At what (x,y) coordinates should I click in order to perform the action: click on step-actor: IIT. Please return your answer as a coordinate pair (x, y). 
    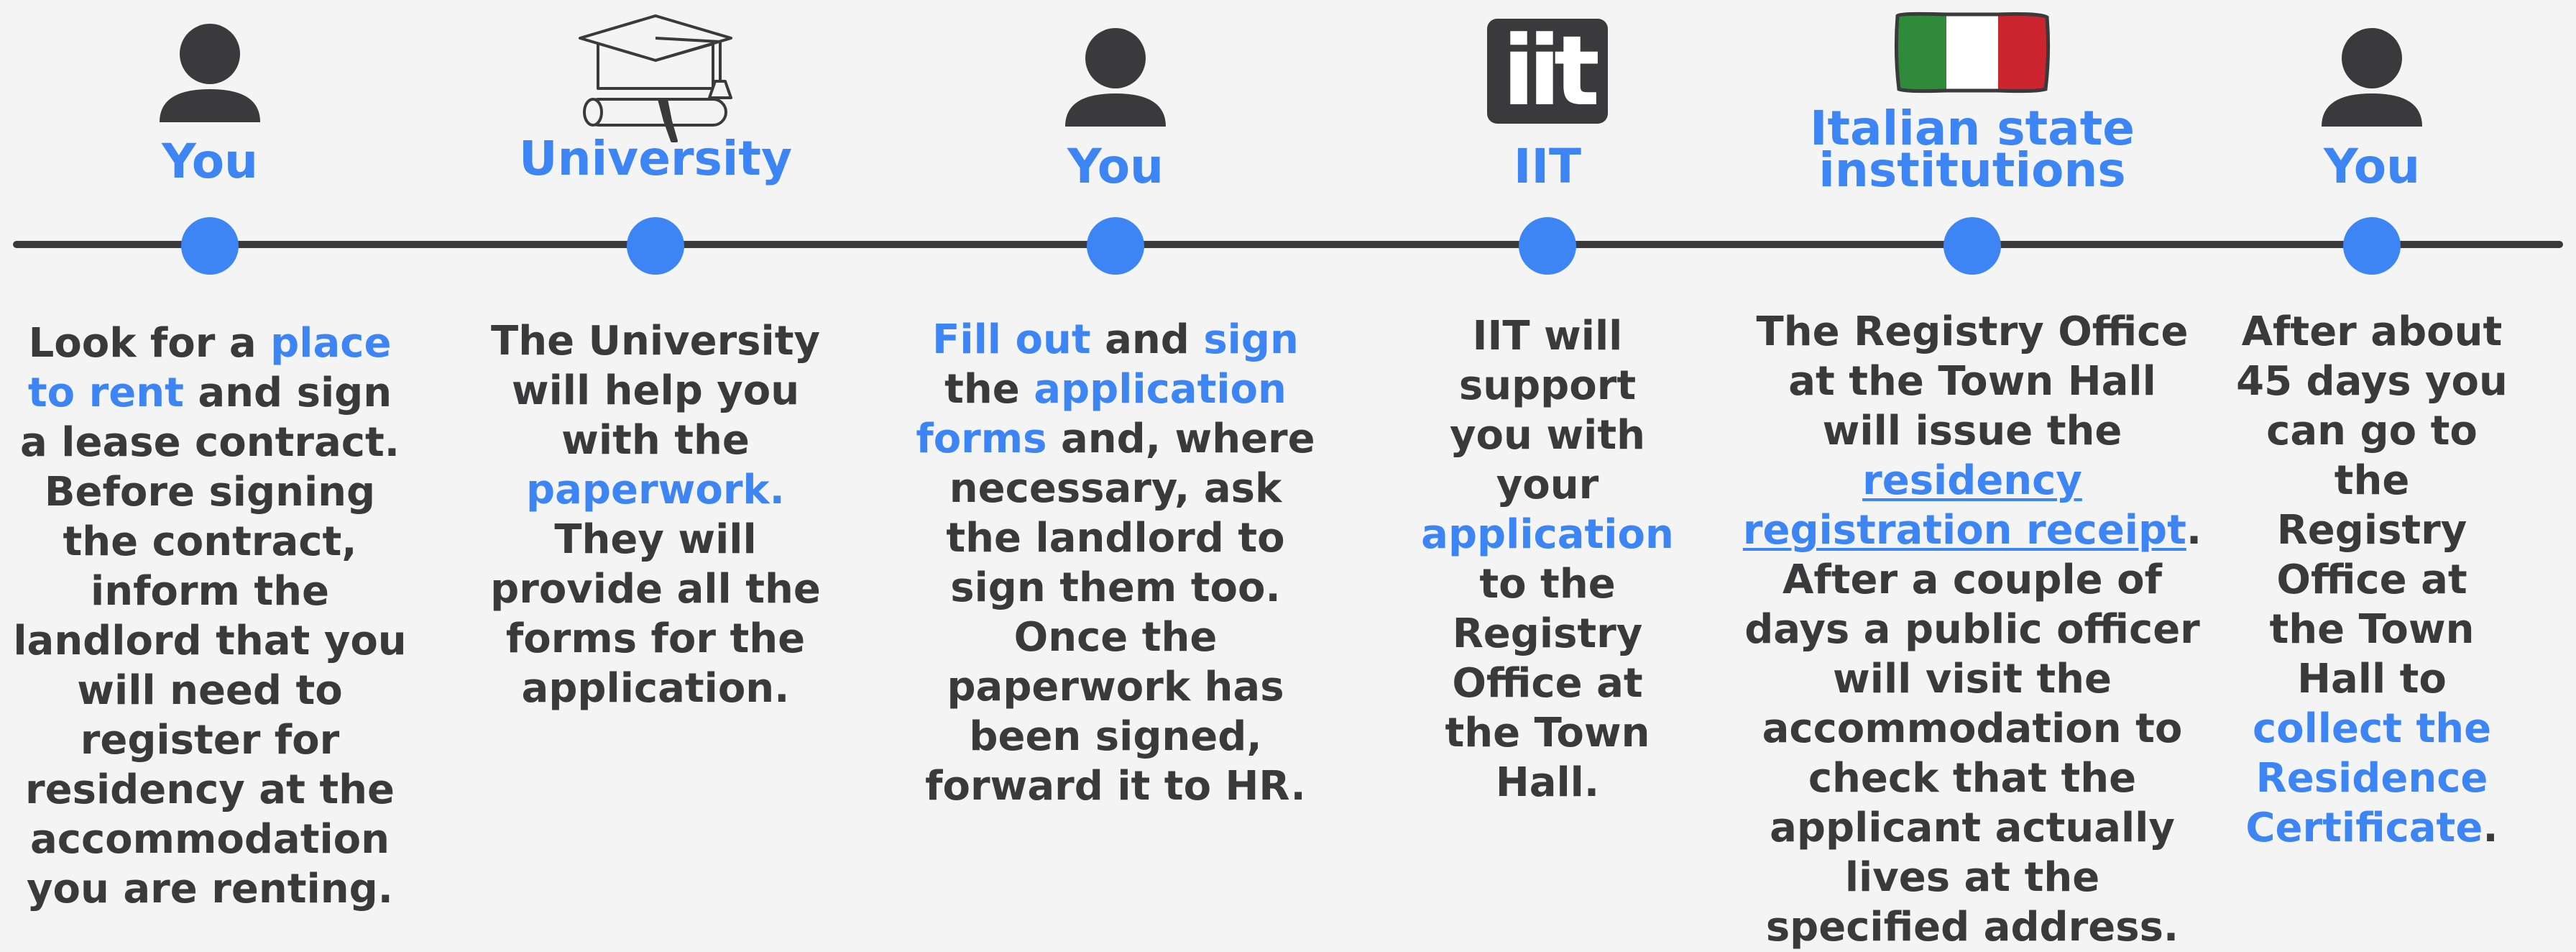
    Looking at the image, I should click on (1547, 166).